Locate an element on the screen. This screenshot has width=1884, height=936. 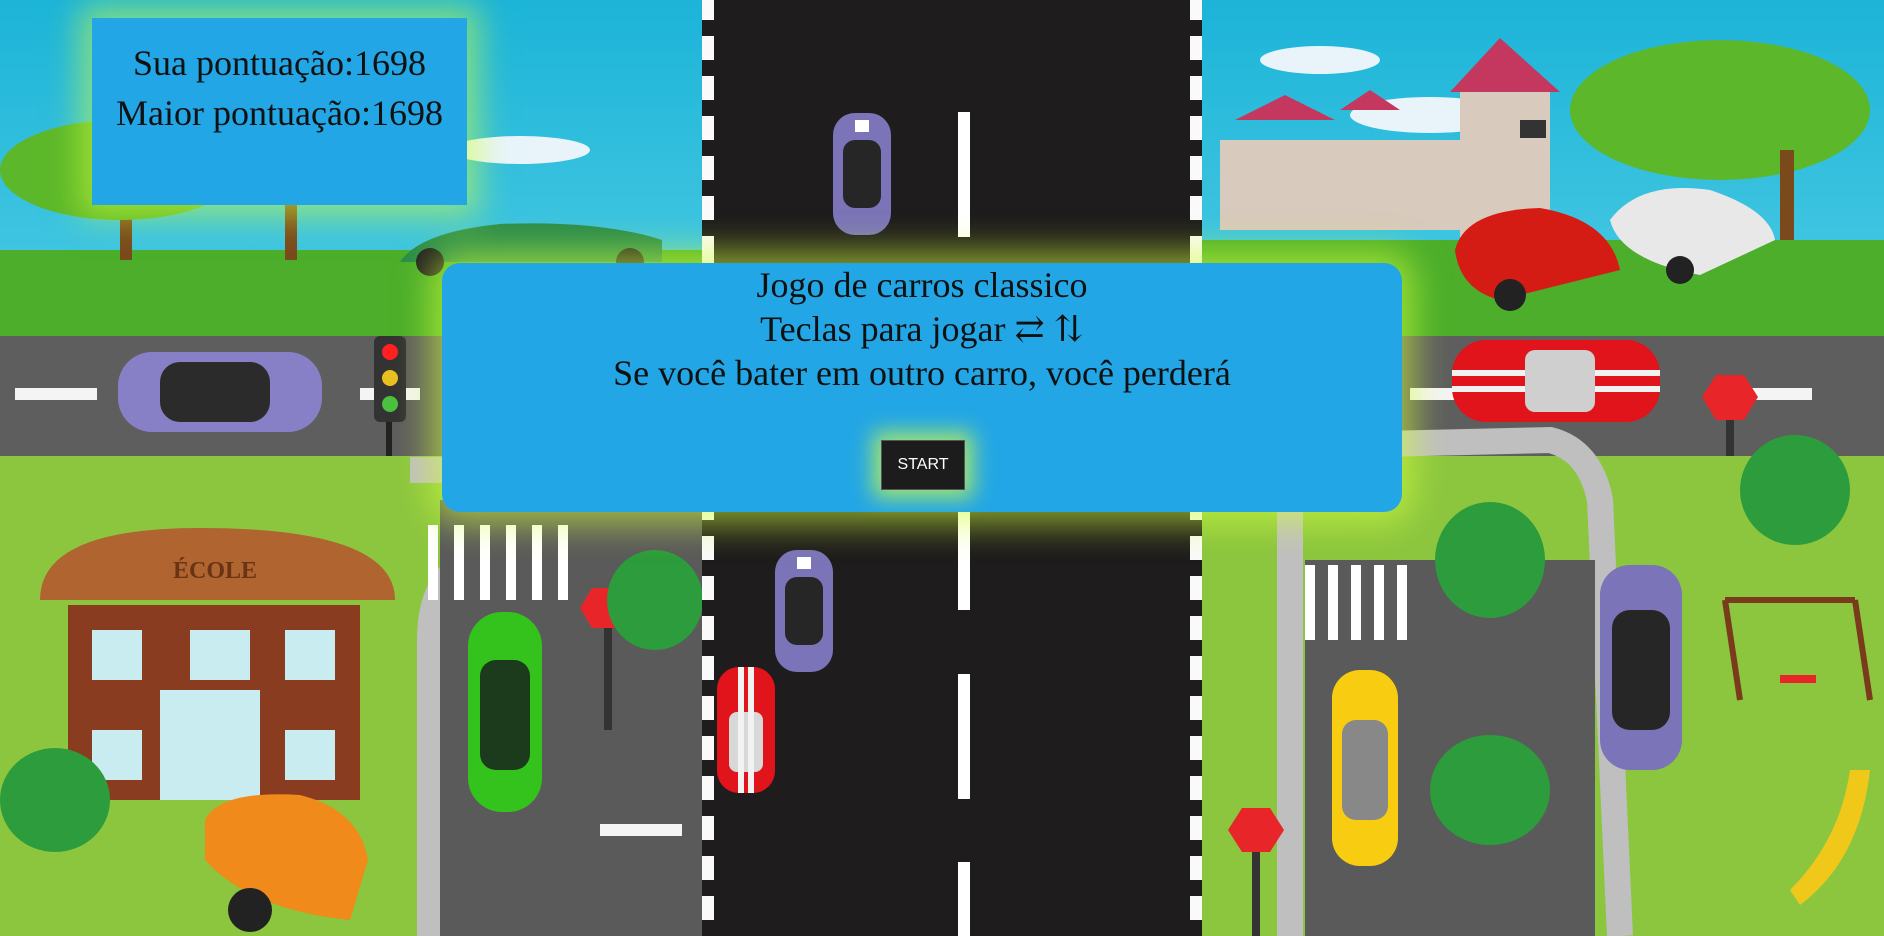
start-button: START is located at coordinates (923, 465).